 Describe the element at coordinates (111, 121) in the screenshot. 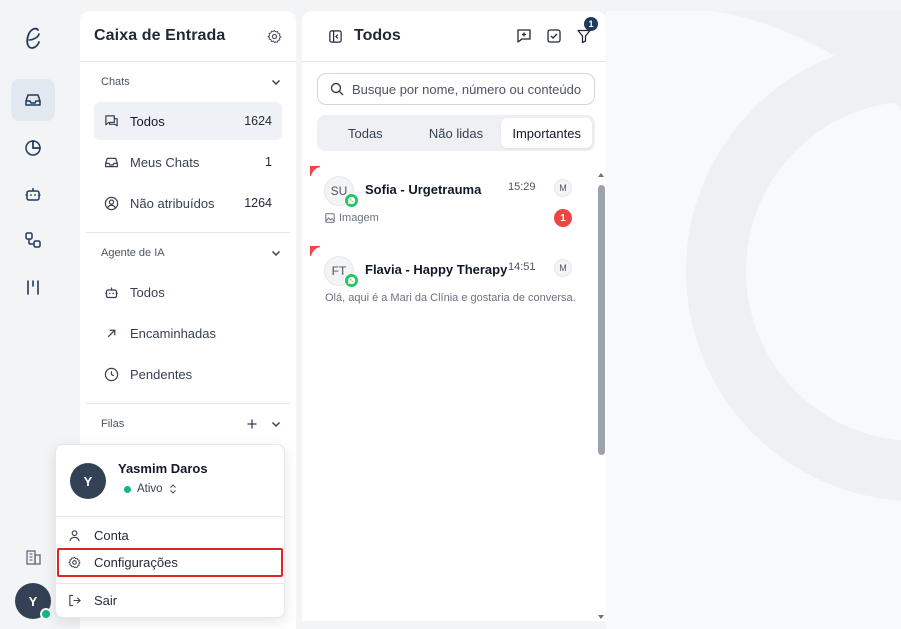

I see `chats-icon` at that location.